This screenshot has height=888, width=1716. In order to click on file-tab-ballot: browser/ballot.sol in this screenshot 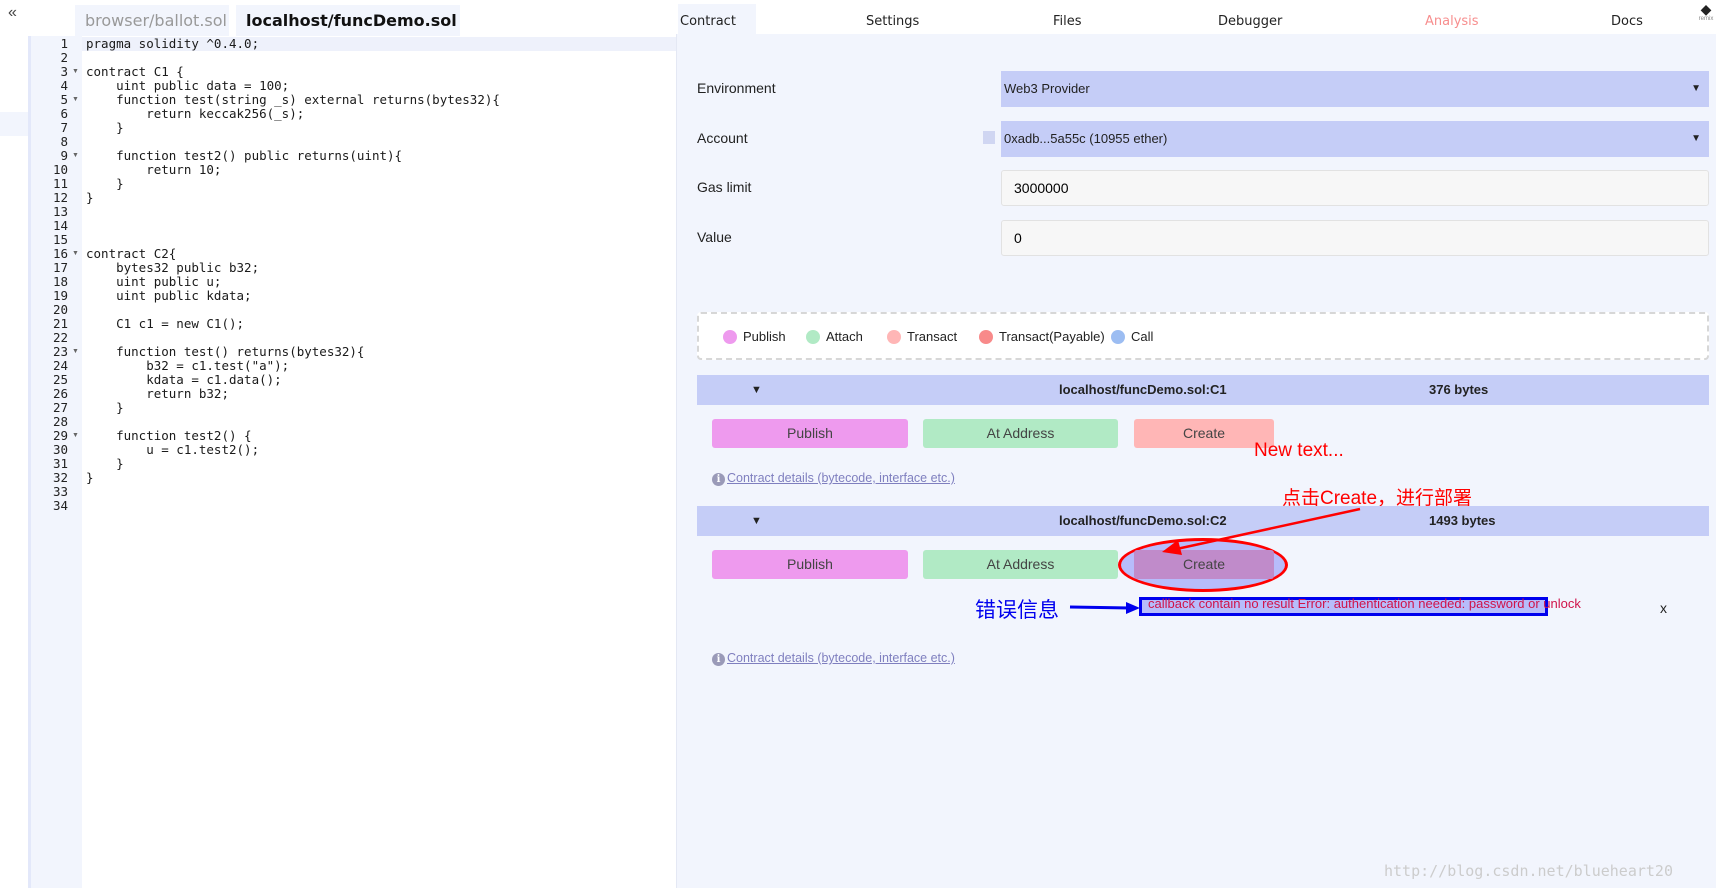, I will do `click(152, 20)`.